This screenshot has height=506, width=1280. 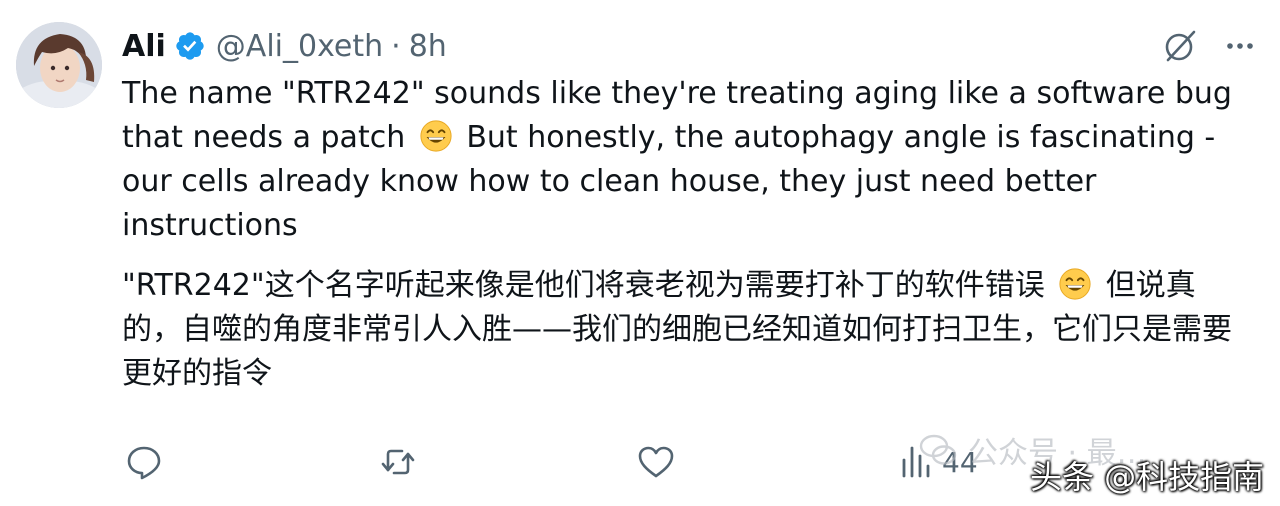 I want to click on tweet-top-actions, so click(x=1210, y=46).